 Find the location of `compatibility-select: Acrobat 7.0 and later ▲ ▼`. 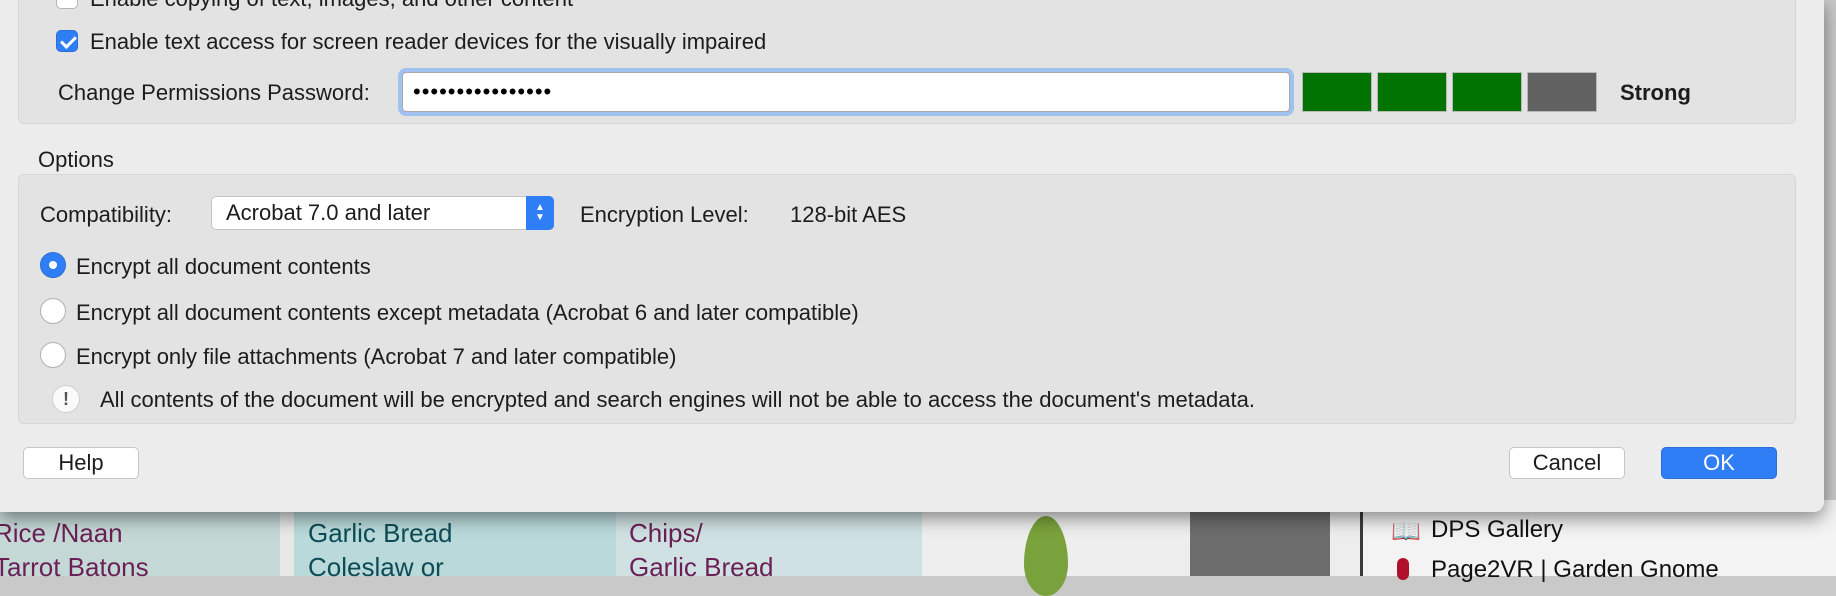

compatibility-select: Acrobat 7.0 and later ▲ ▼ is located at coordinates (382, 213).